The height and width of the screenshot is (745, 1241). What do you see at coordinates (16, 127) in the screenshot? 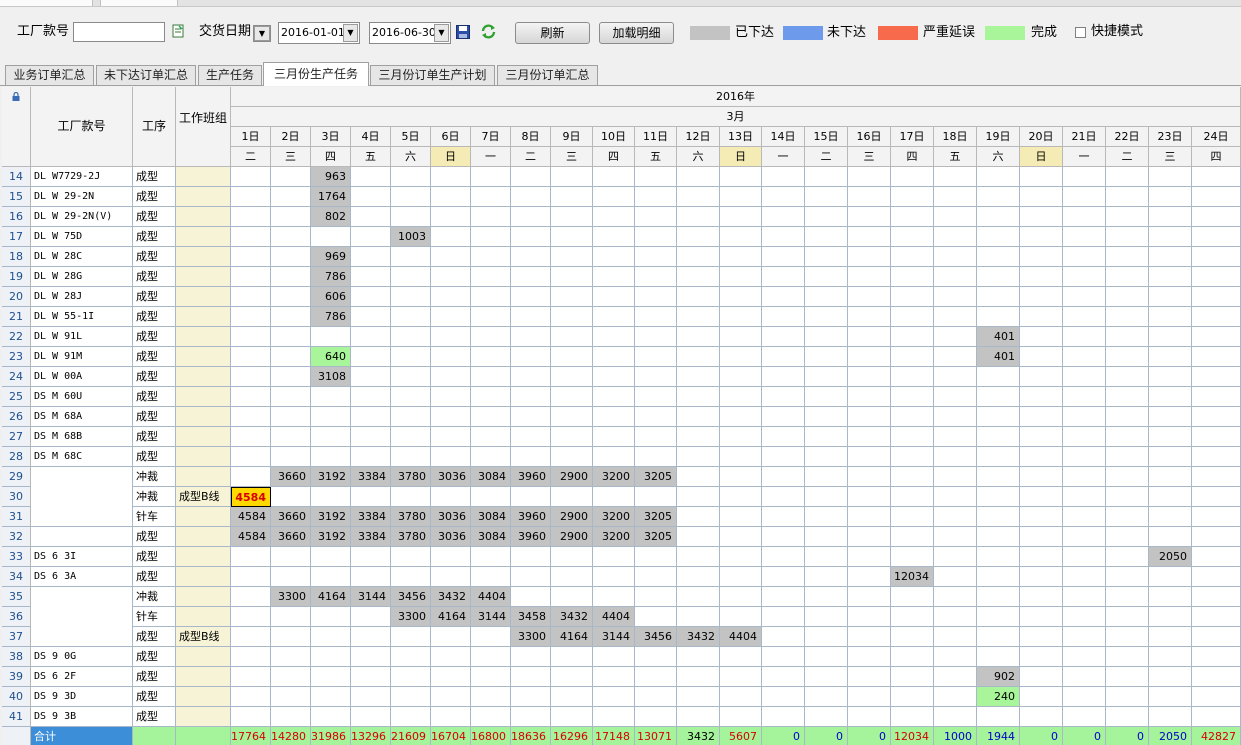
I see `grid-corner` at bounding box center [16, 127].